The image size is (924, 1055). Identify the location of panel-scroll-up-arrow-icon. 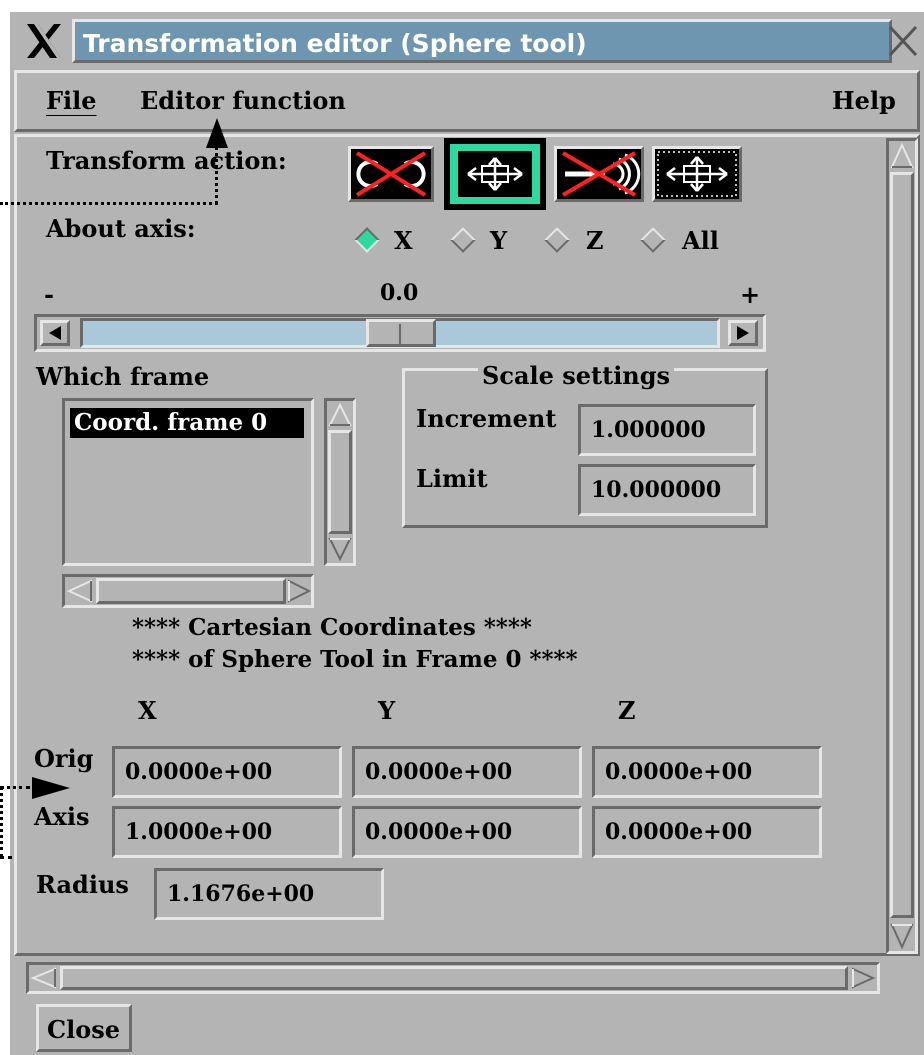
(902, 156).